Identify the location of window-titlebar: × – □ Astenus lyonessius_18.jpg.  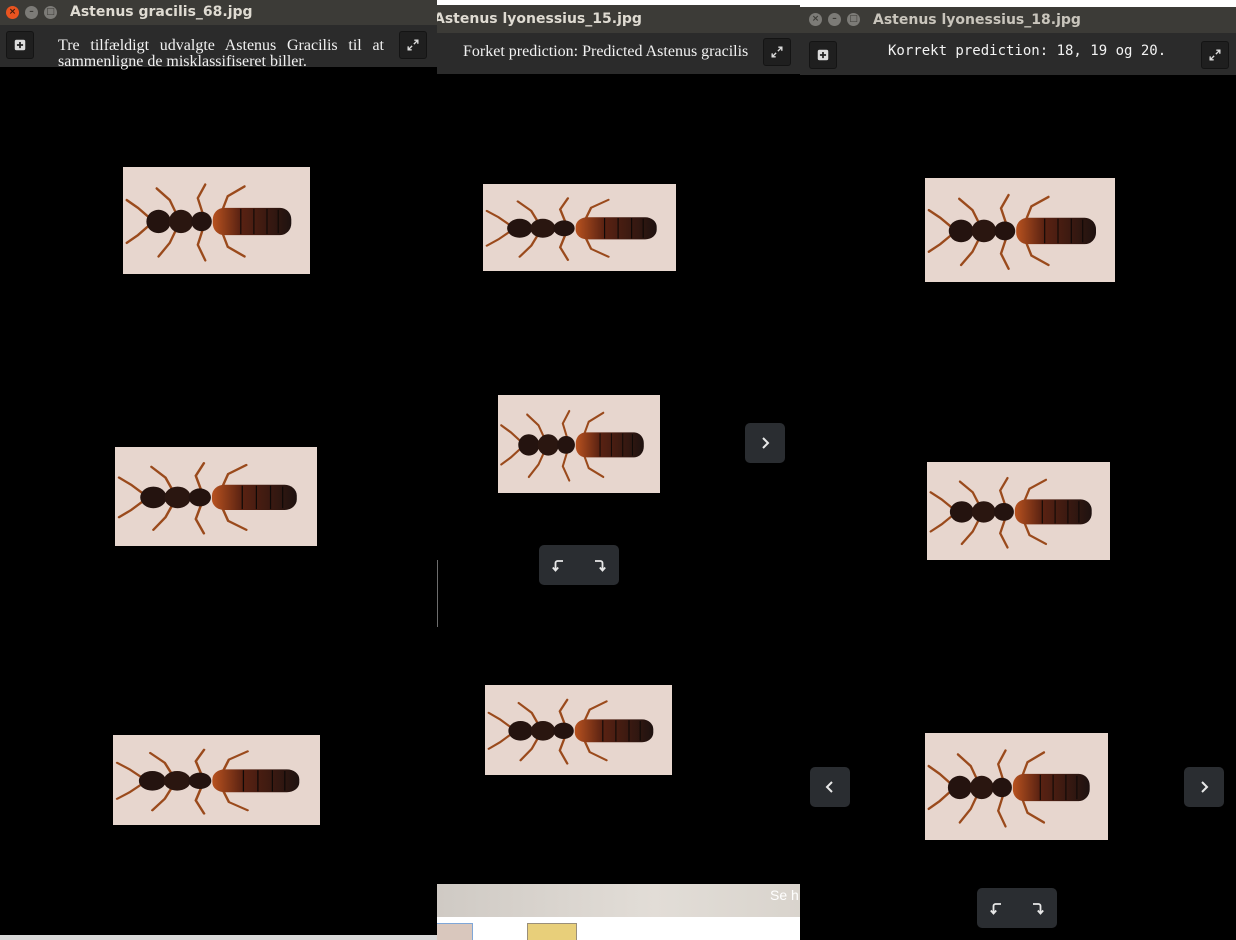
(1018, 20).